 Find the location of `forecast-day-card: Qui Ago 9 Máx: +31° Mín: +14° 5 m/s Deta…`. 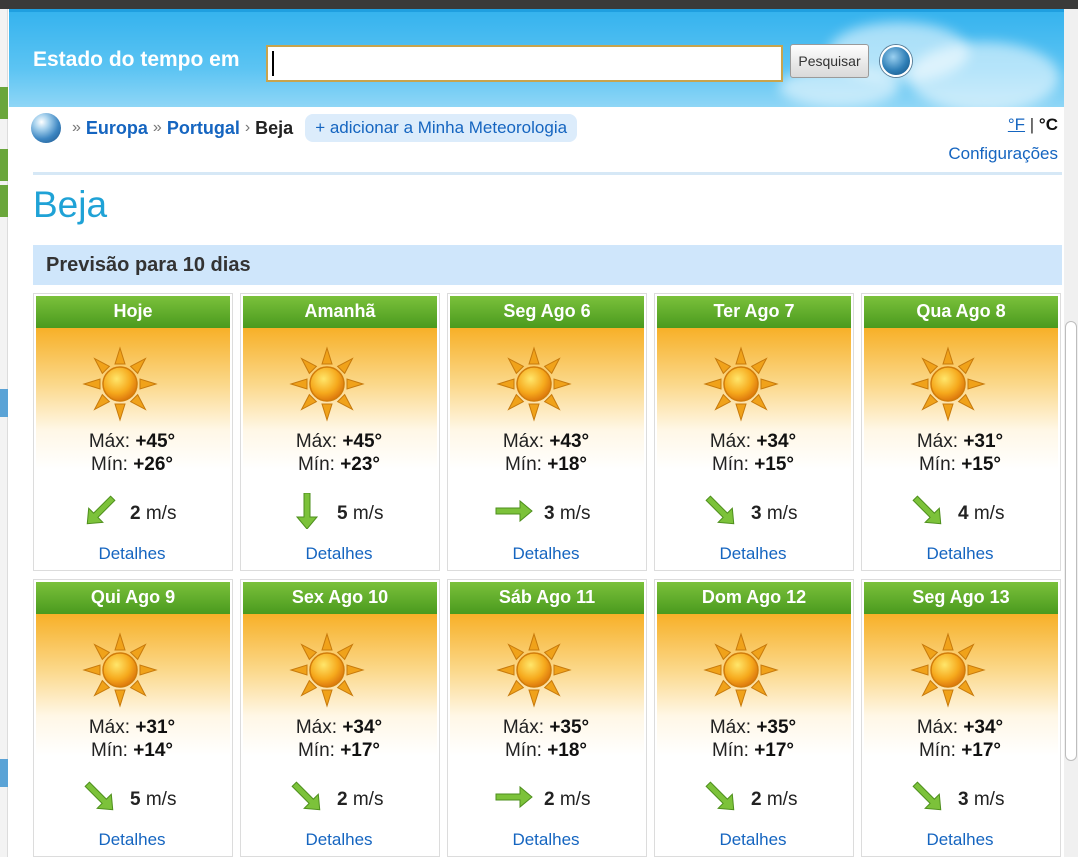

forecast-day-card: Qui Ago 9 Máx: +31° Mín: +14° 5 m/s Deta… is located at coordinates (133, 718).